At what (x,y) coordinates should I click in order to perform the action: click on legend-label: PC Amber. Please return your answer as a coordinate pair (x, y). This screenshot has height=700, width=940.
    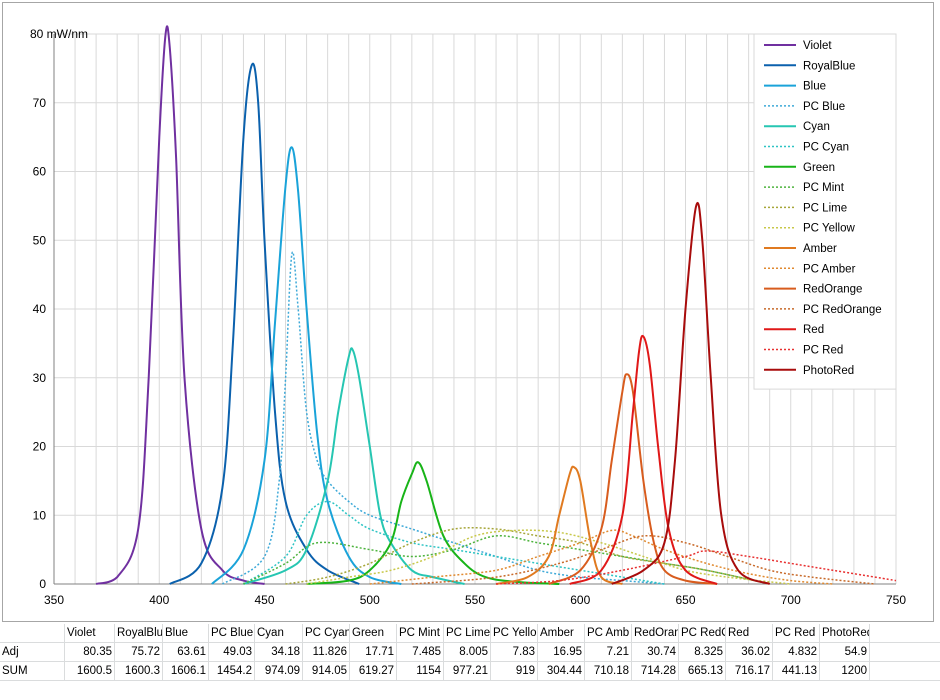
    Looking at the image, I should click on (829, 269).